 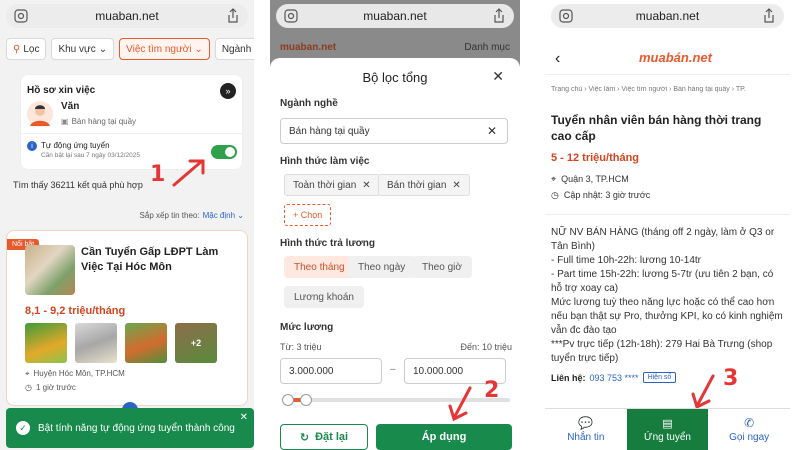 I want to click on chat-icon: 💬, so click(x=586, y=423).